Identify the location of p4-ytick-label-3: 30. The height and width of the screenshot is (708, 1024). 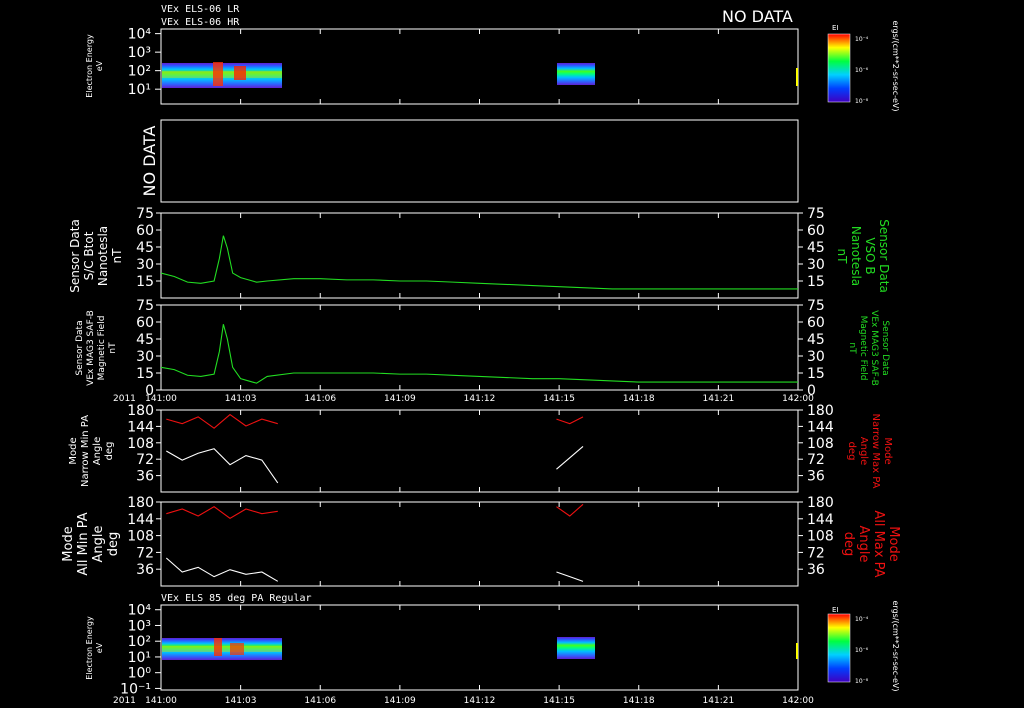
(145, 357).